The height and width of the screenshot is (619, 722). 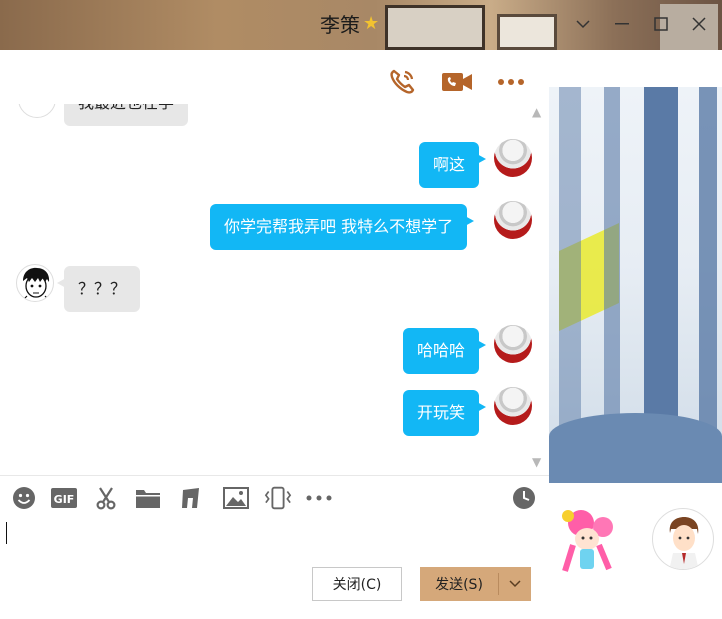 I want to click on message-incoming: ？？？, so click(x=98, y=289).